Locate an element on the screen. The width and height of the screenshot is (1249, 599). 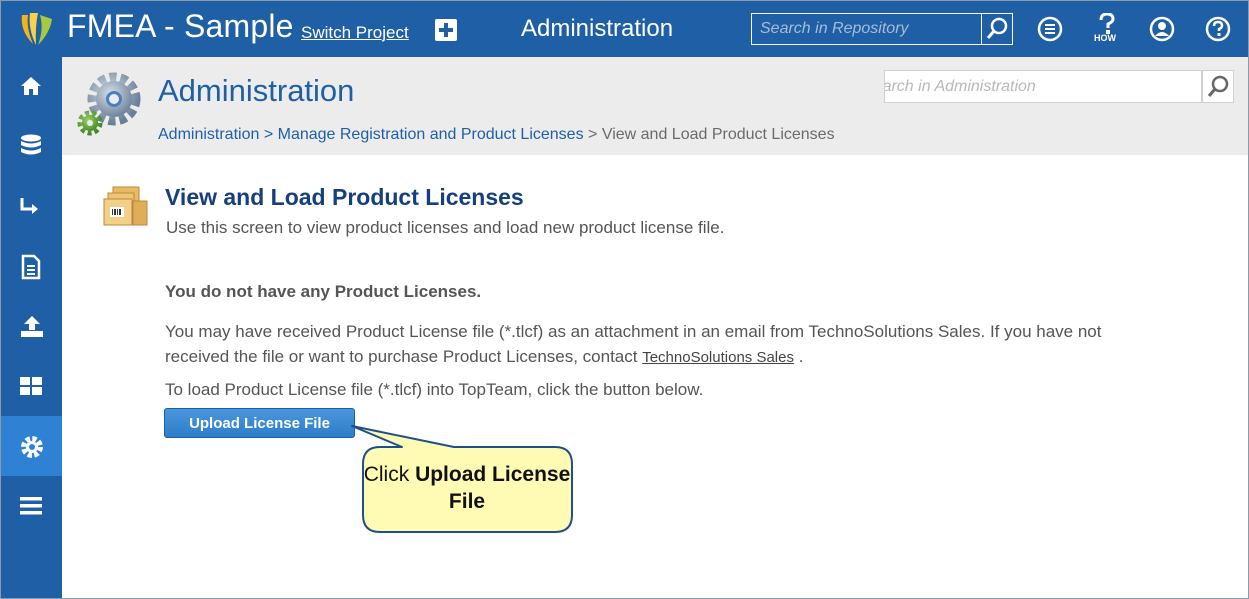
callout-emphasis: Upload License File is located at coordinates (493, 488).